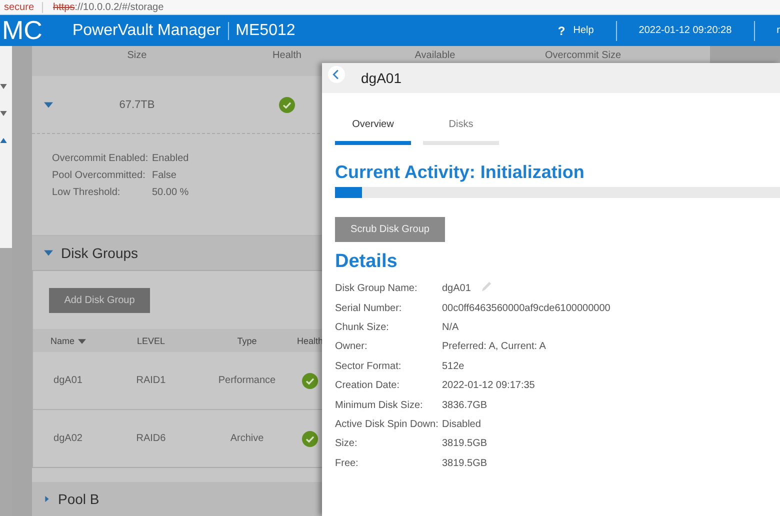 The width and height of the screenshot is (780, 516). What do you see at coordinates (99, 253) in the screenshot?
I see `section-title: Disk Groups` at bounding box center [99, 253].